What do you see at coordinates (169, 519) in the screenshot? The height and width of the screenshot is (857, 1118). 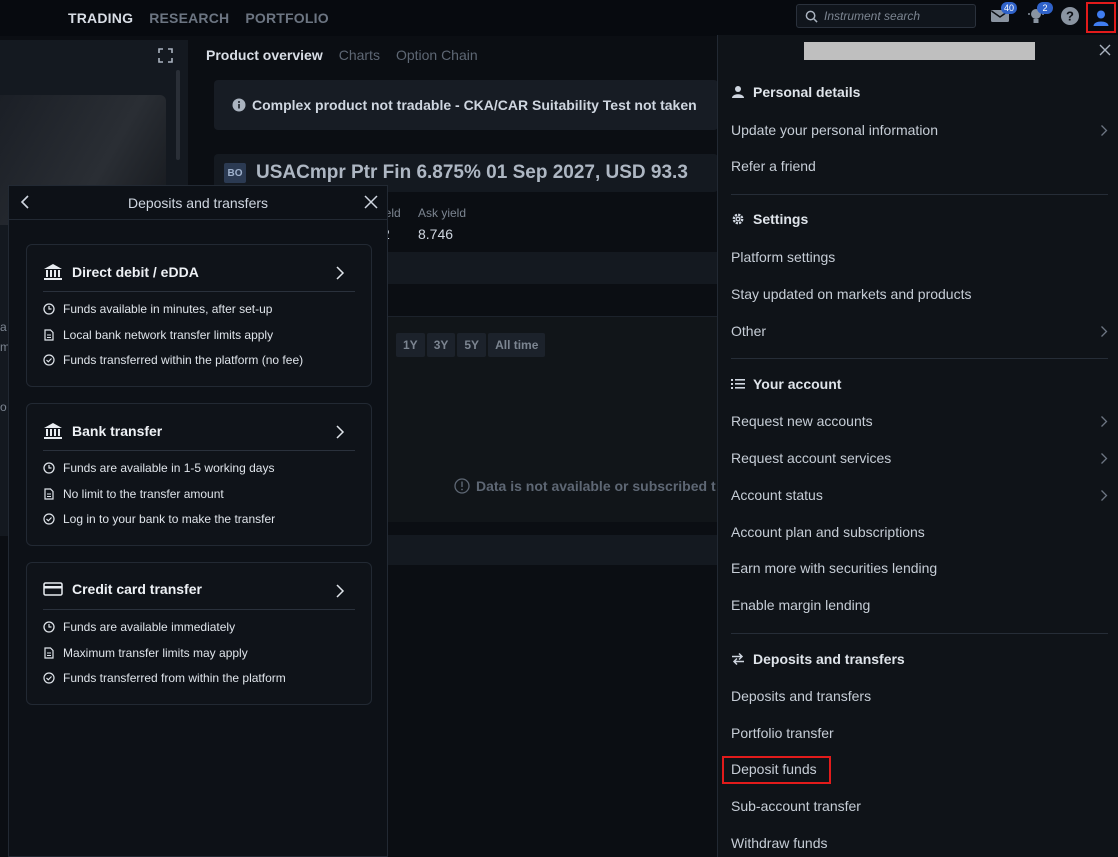 I see `card-row-text: Log in to your bank to make the transfer` at bounding box center [169, 519].